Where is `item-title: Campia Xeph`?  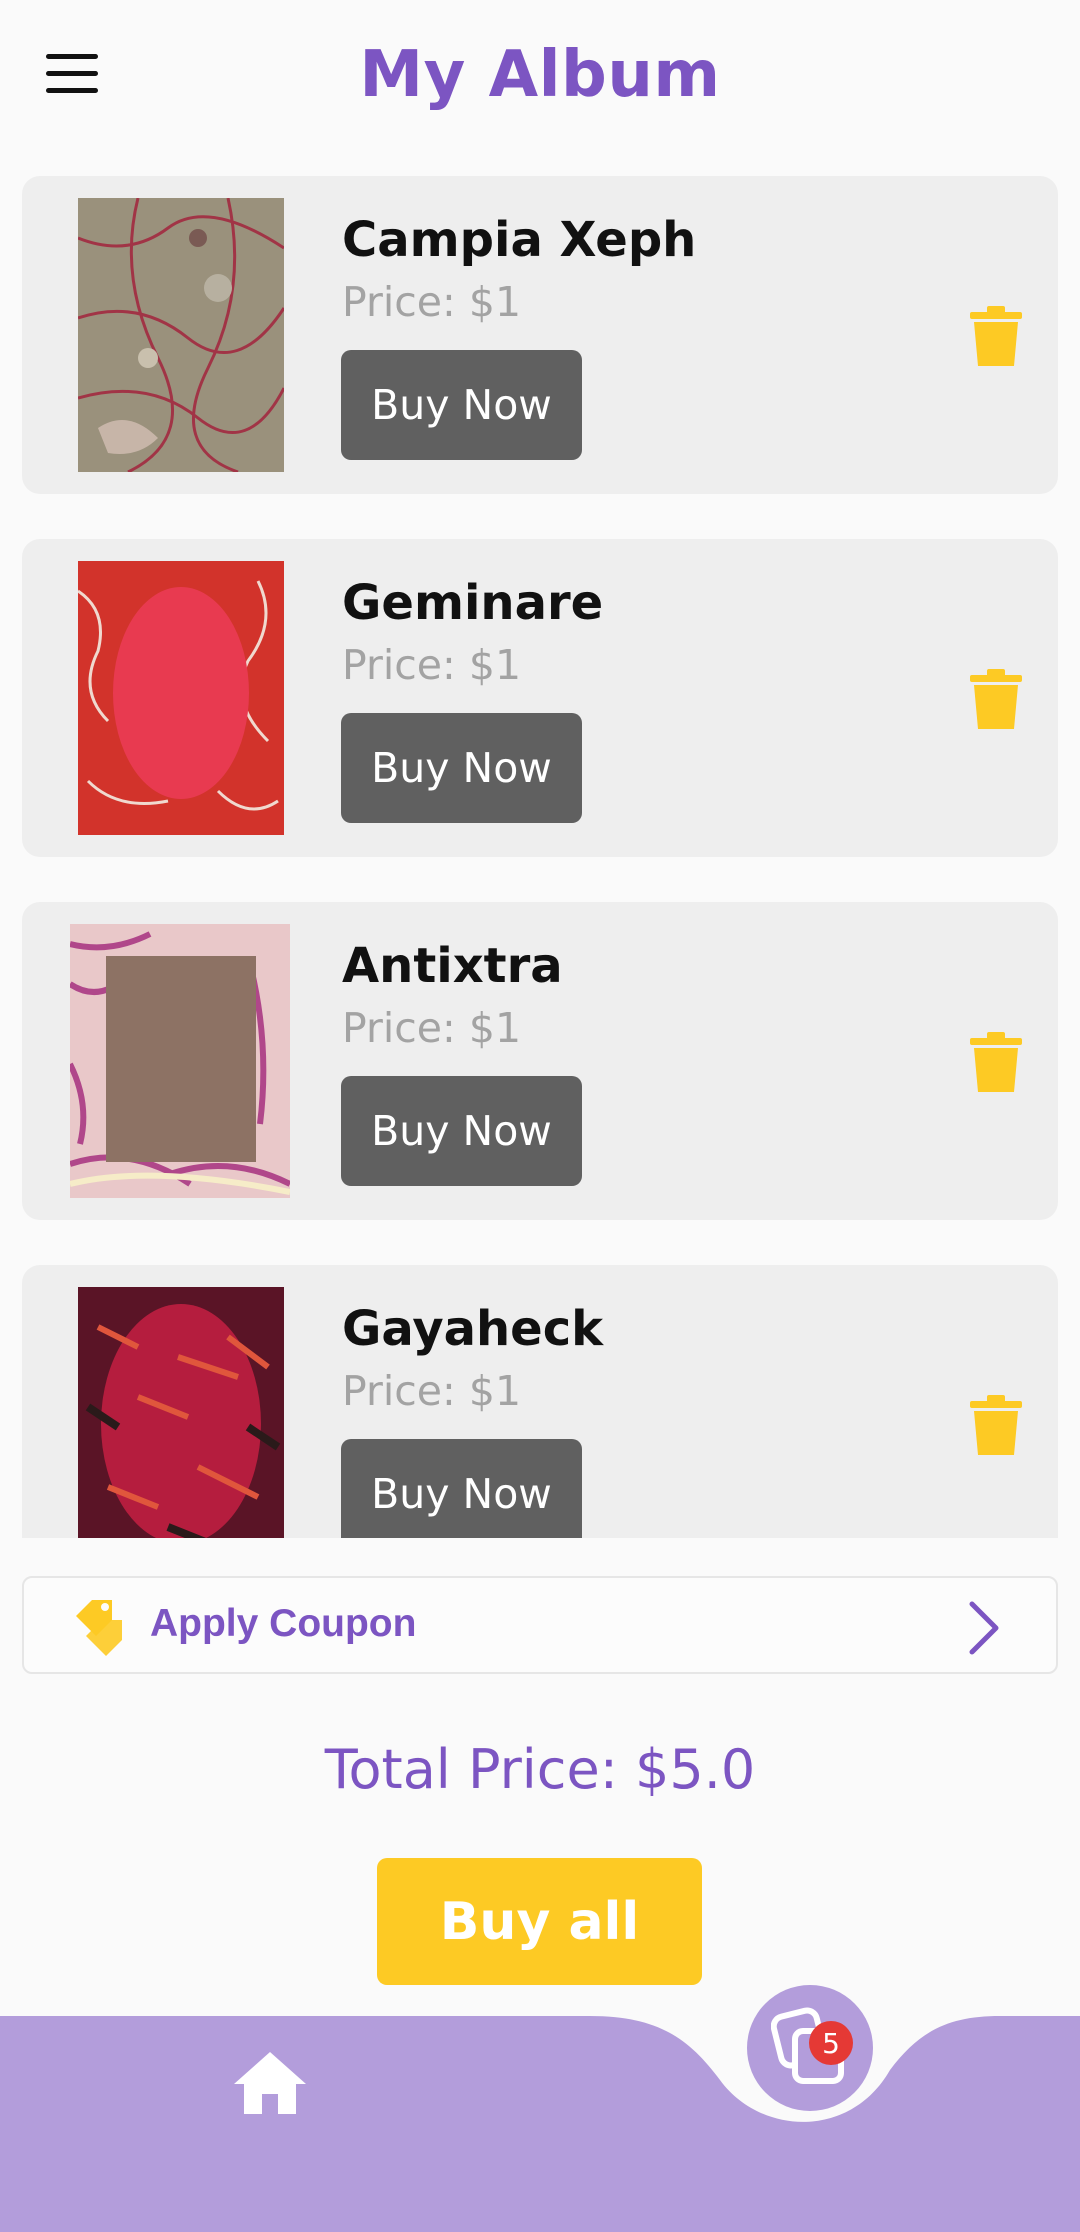 item-title: Campia Xeph is located at coordinates (519, 240).